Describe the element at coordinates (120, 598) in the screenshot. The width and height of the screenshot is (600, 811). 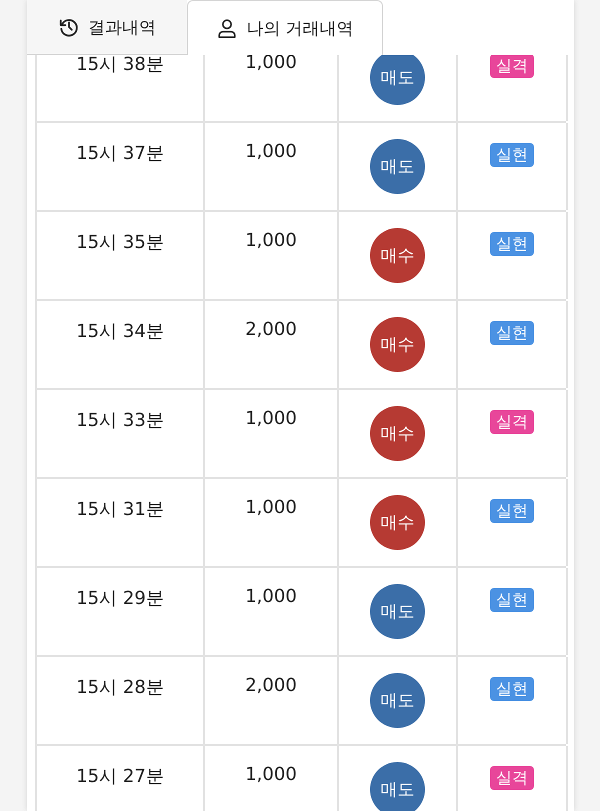
I see `time-text: 15시 29분` at that location.